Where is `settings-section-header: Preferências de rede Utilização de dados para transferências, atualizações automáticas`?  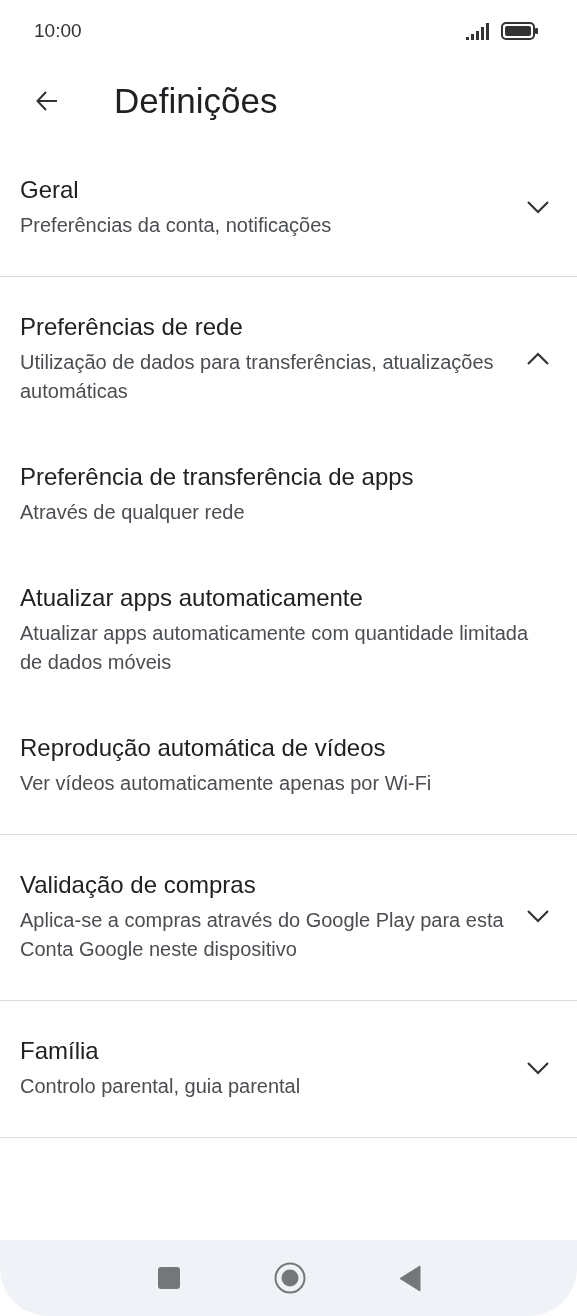 settings-section-header: Preferências de rede Utilização de dados para transferências, atualizações automáticas is located at coordinates (288, 358).